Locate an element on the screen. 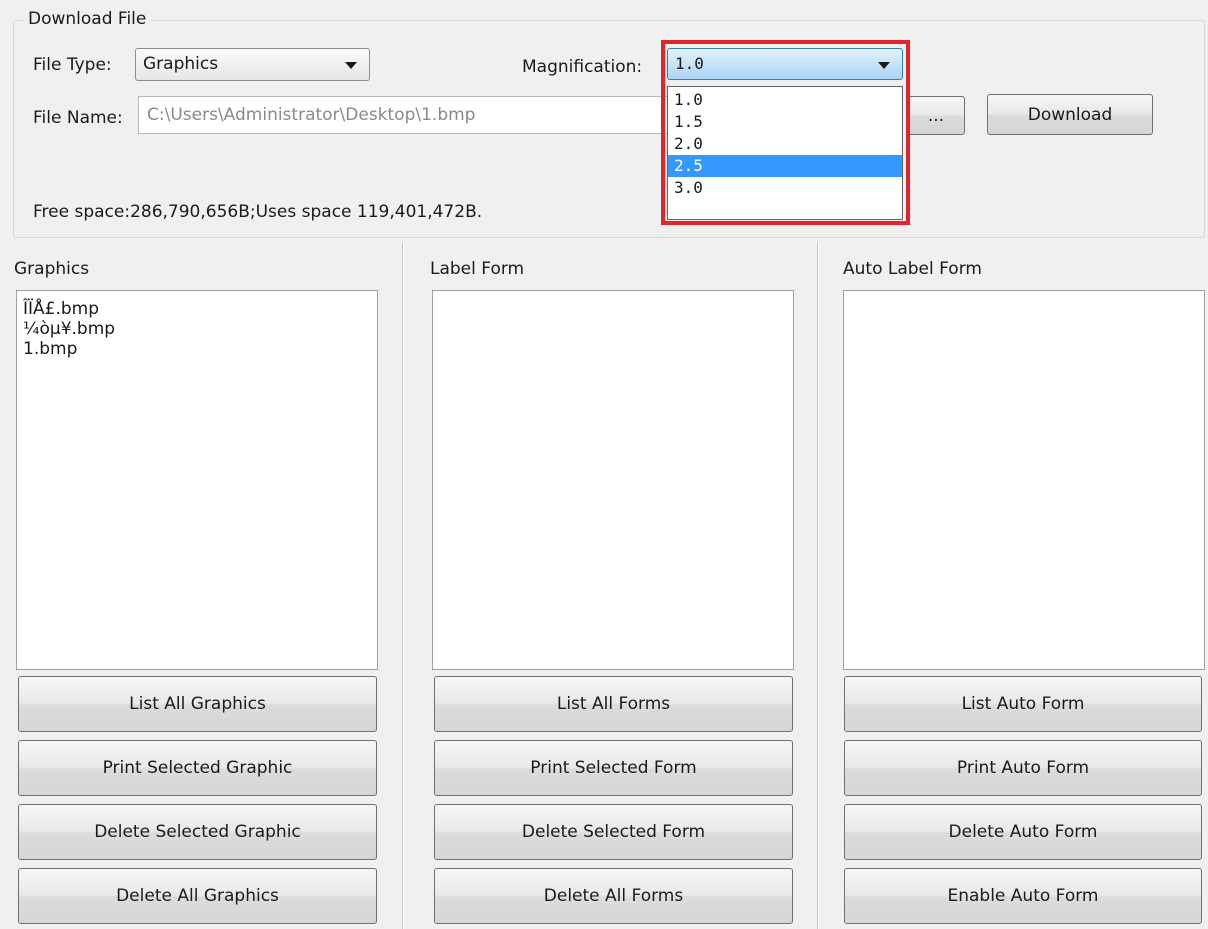 The image size is (1208, 929). label-form-title: Label Form is located at coordinates (477, 269).